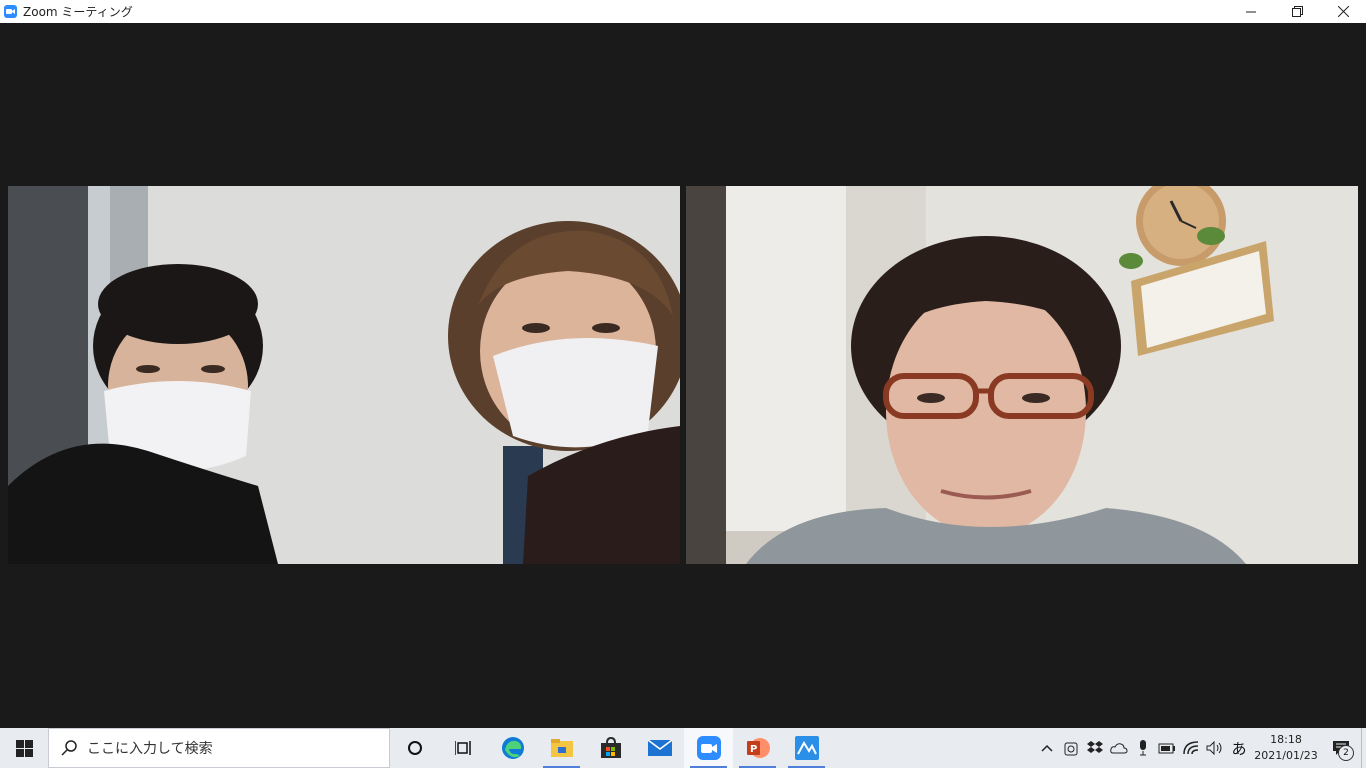 The width and height of the screenshot is (1366, 768). I want to click on taskbar-zoom, so click(708, 748).